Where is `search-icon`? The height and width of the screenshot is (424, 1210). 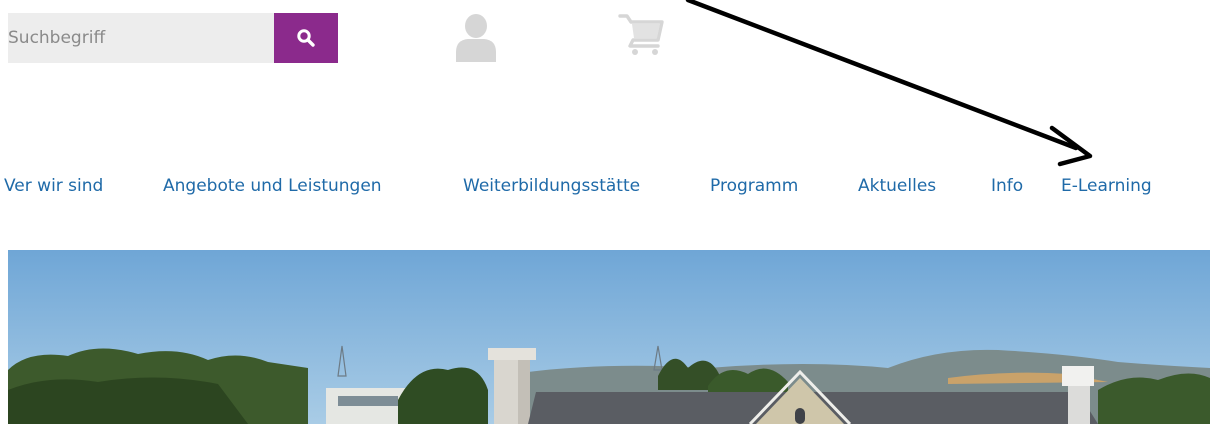 search-icon is located at coordinates (306, 38).